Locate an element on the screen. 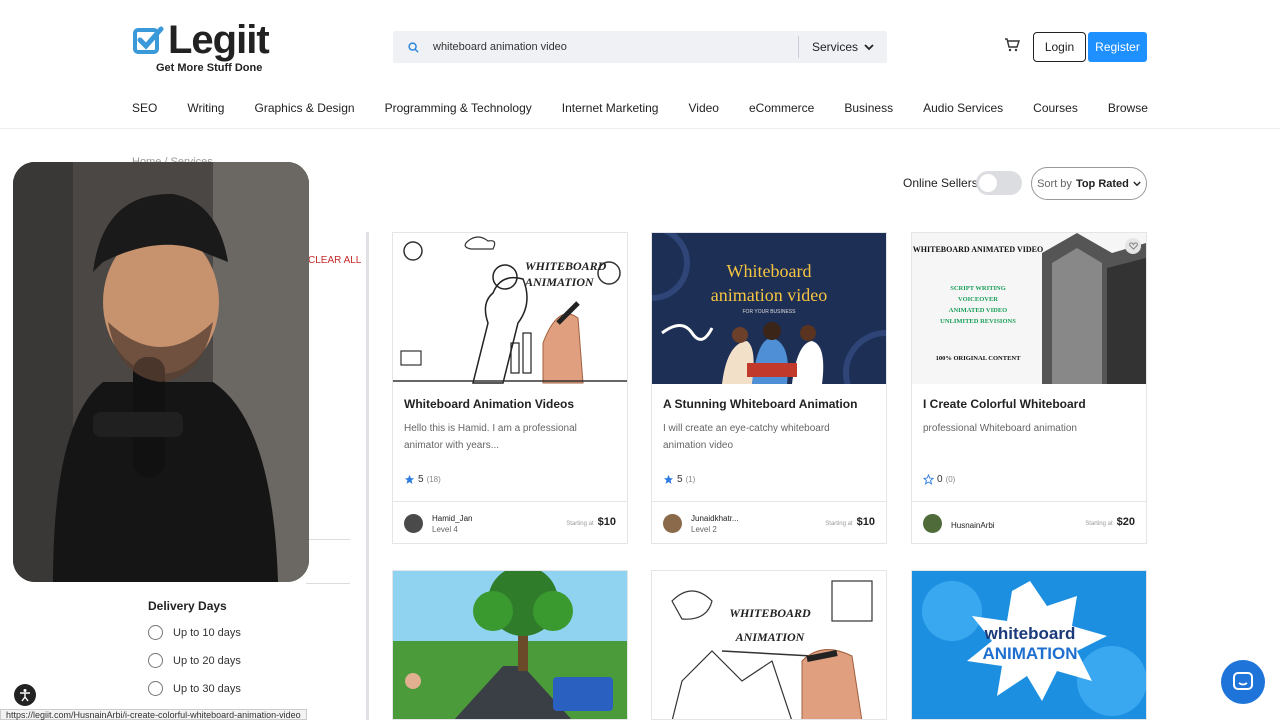 Image resolution: width=1280 pixels, height=720 pixels. price-value: $20 is located at coordinates (1125, 522).